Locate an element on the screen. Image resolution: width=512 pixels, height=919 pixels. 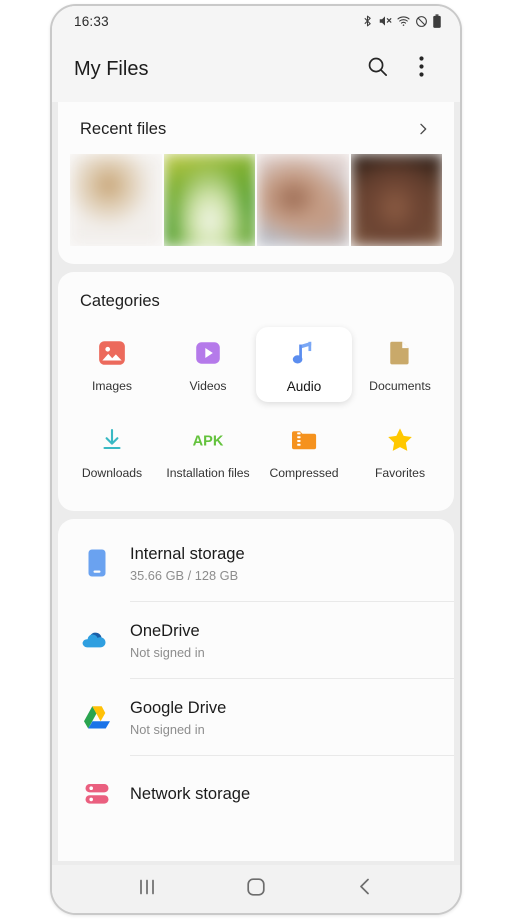
back-button is located at coordinates (365, 889).